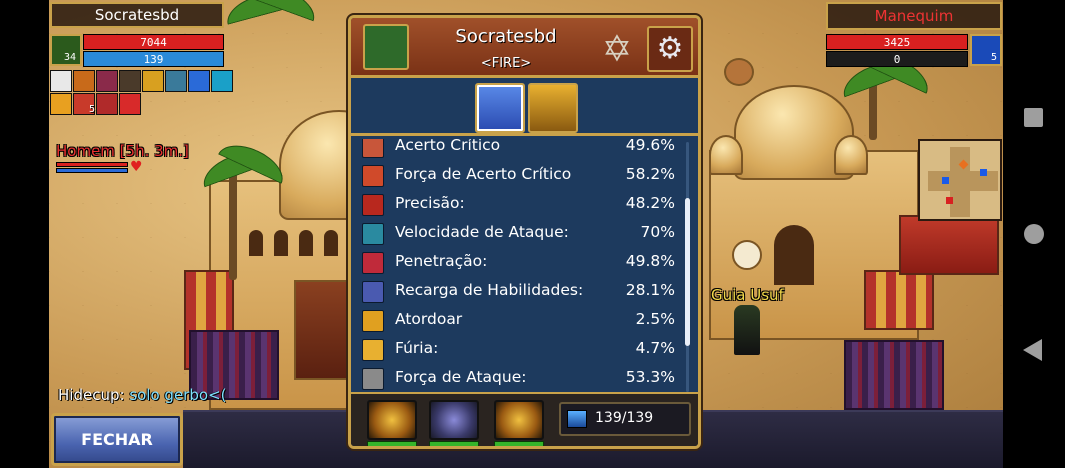 This screenshot has height=468, width=1065. Describe the element at coordinates (92, 164) in the screenshot. I see `npc-hp-bar` at that location.